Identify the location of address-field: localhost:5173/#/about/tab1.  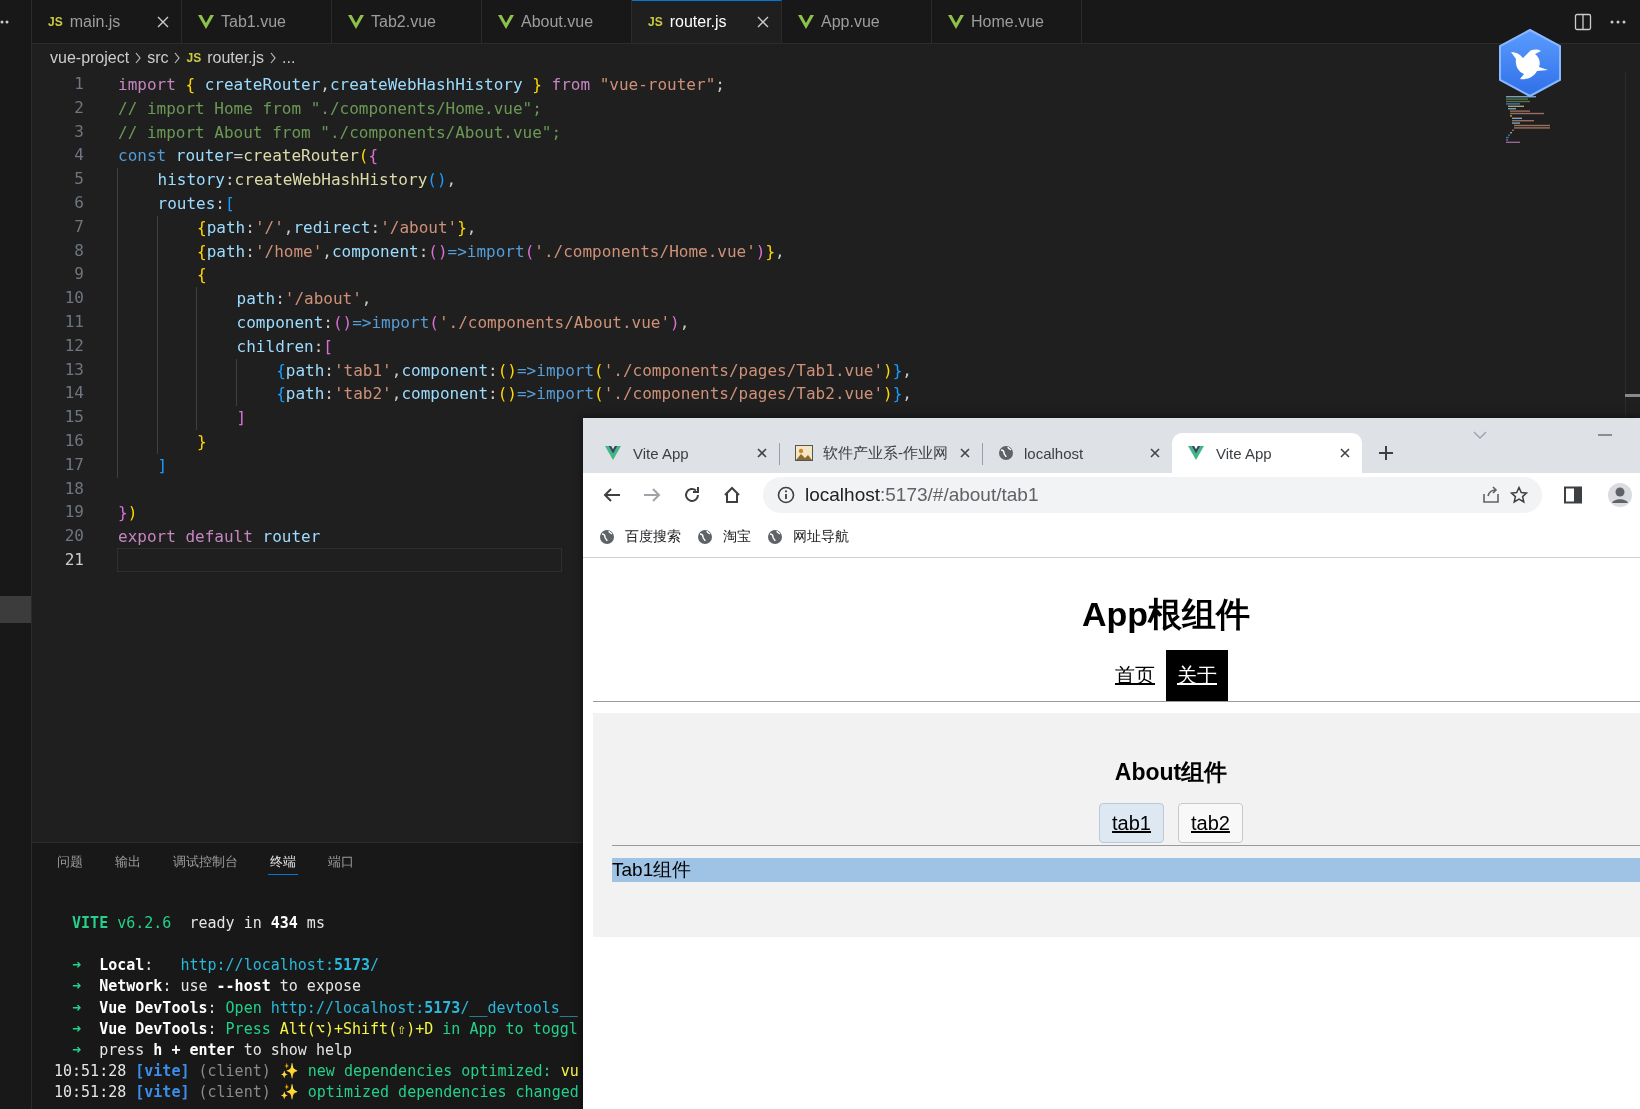
(1152, 494).